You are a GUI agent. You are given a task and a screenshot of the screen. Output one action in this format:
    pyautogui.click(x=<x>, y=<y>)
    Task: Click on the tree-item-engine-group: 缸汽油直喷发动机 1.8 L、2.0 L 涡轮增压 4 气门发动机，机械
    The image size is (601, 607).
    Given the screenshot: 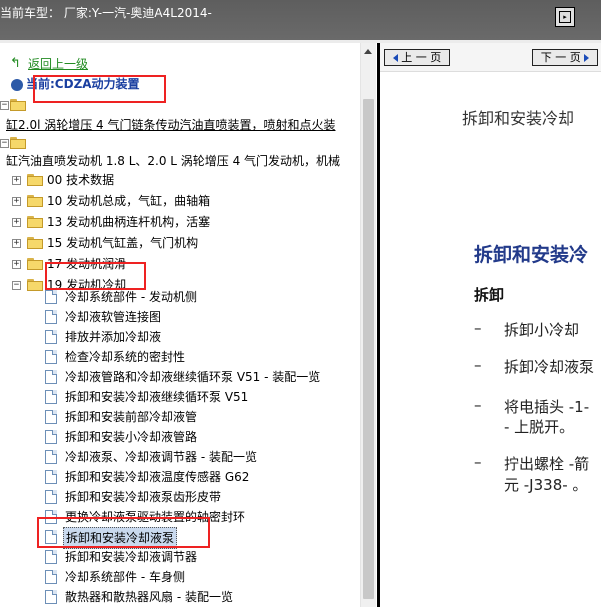 What is the action you would take?
    pyautogui.click(x=173, y=161)
    